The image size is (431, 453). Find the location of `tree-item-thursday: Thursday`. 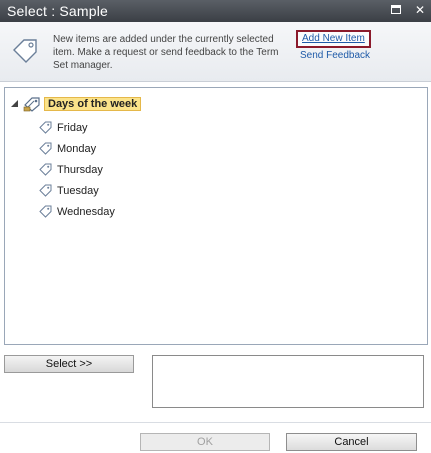

tree-item-thursday: Thursday is located at coordinates (77, 169).